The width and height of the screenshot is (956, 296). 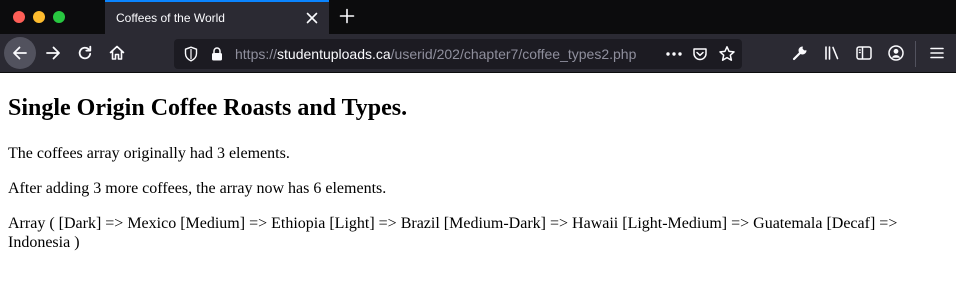 What do you see at coordinates (39, 17) in the screenshot?
I see `minimize-window-button` at bounding box center [39, 17].